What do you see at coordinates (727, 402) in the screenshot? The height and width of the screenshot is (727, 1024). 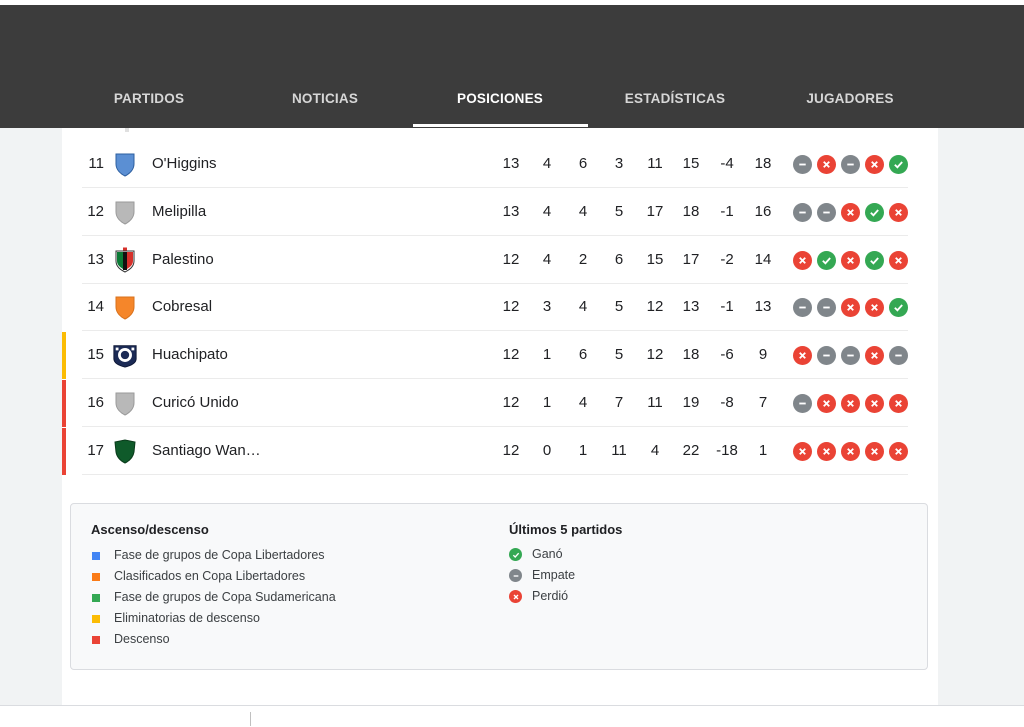 I see `stat-cell: -8` at bounding box center [727, 402].